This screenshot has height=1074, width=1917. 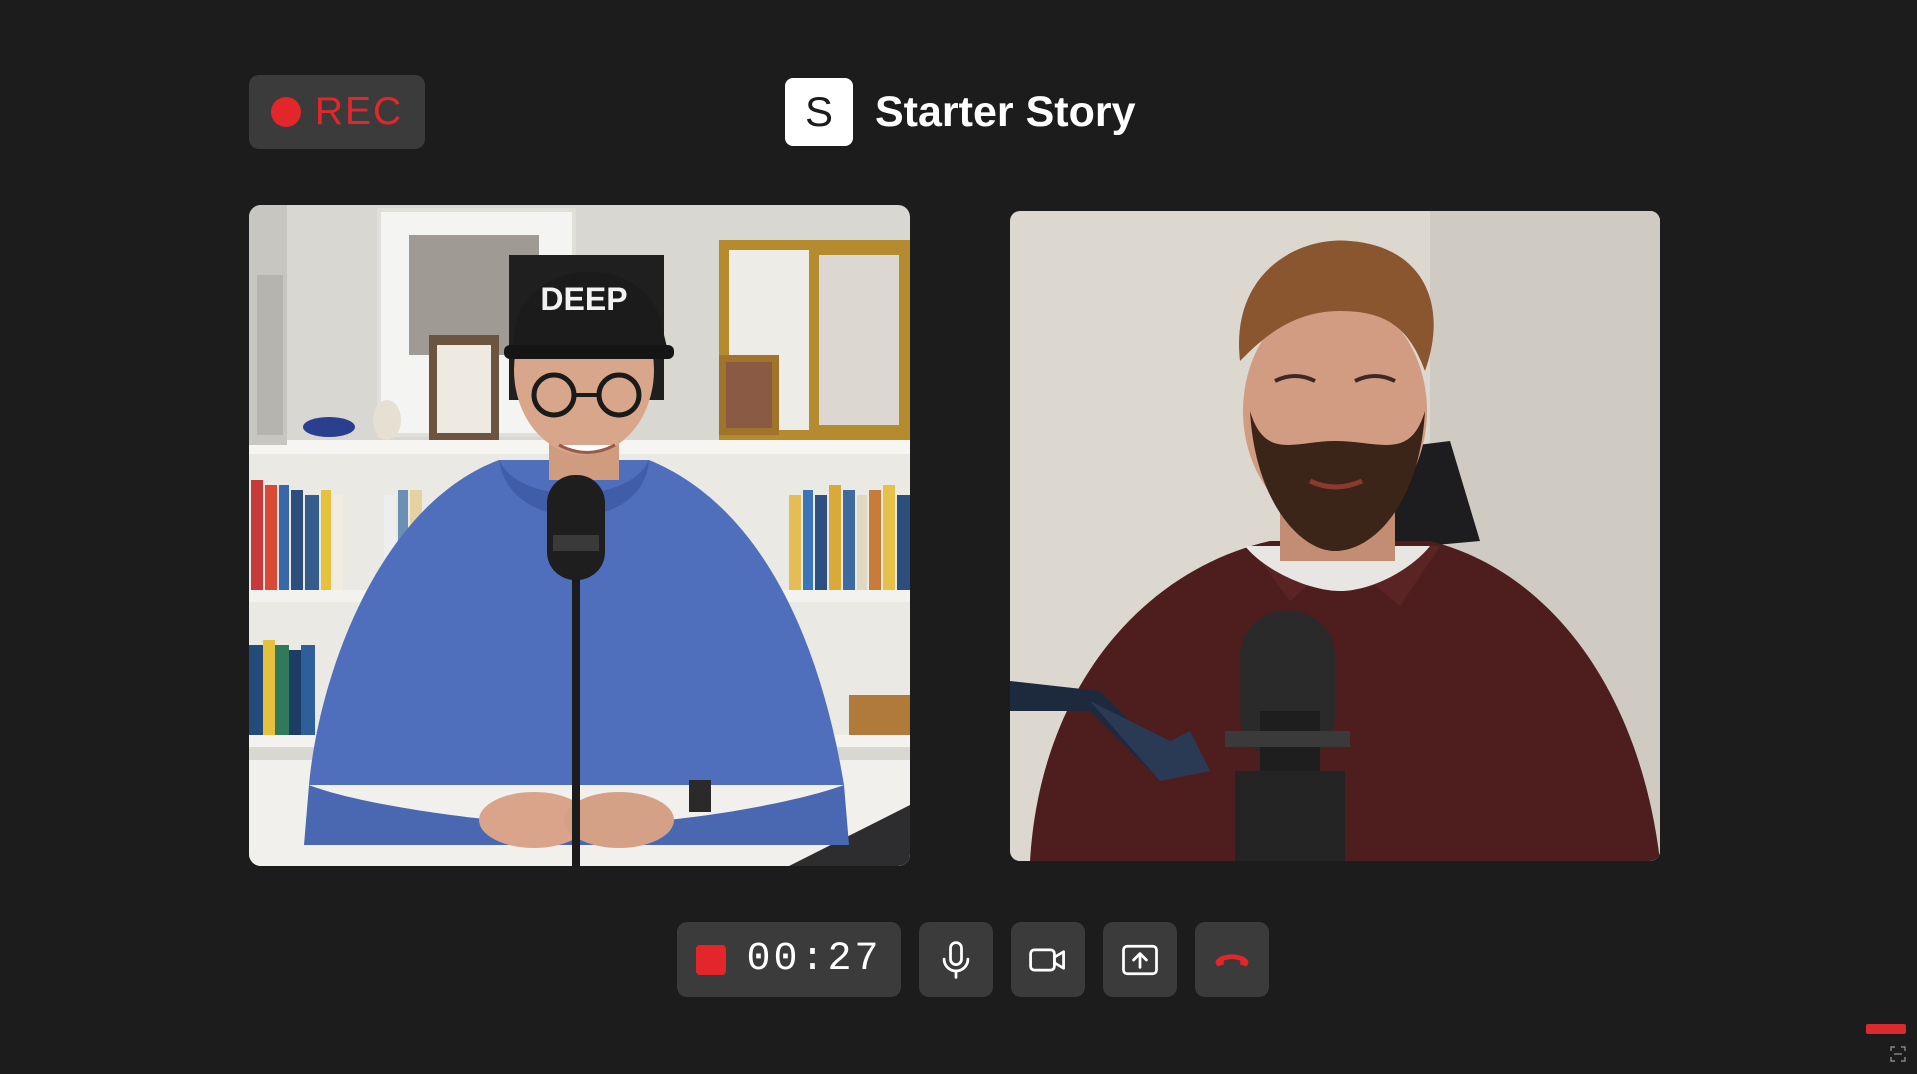 I want to click on share-screen-button, so click(x=1140, y=959).